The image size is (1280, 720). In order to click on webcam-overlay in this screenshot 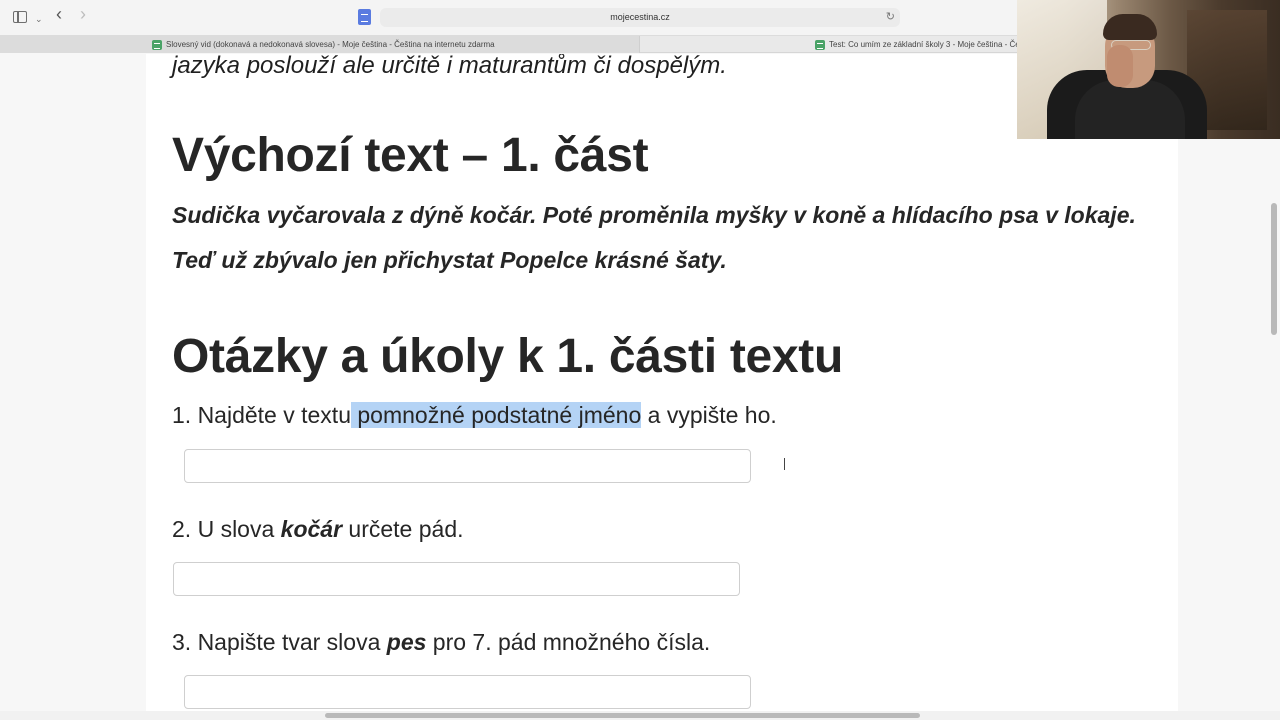, I will do `click(1148, 69)`.